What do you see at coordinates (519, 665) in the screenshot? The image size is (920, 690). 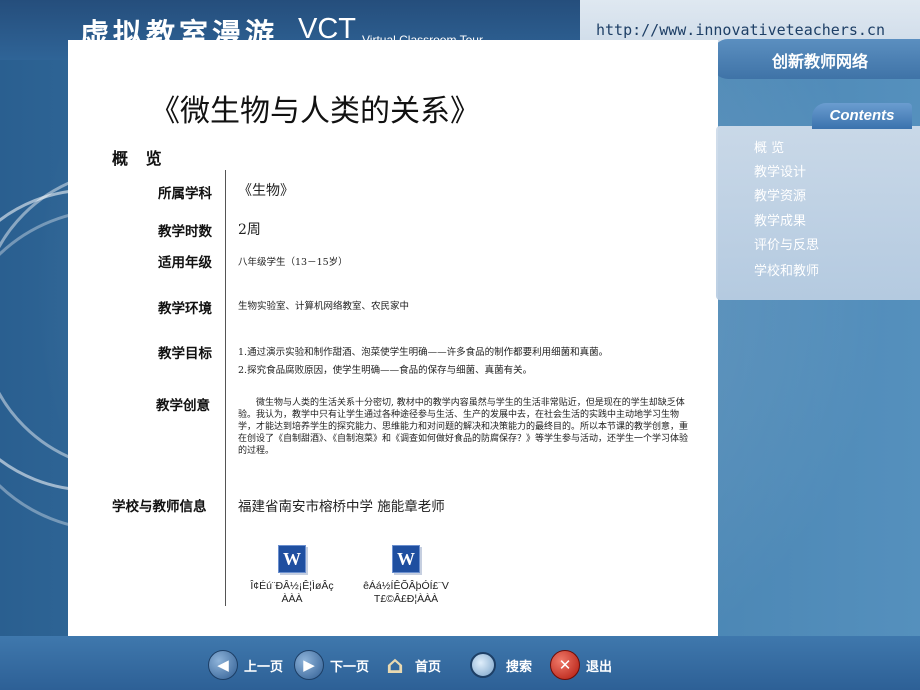 I see `search-label: 搜索` at bounding box center [519, 665].